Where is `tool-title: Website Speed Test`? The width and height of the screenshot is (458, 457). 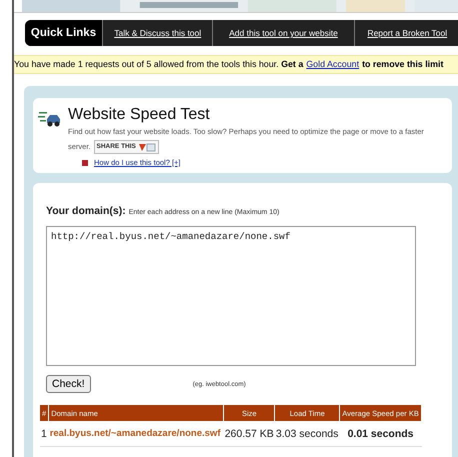 tool-title: Website Speed Test is located at coordinates (139, 115).